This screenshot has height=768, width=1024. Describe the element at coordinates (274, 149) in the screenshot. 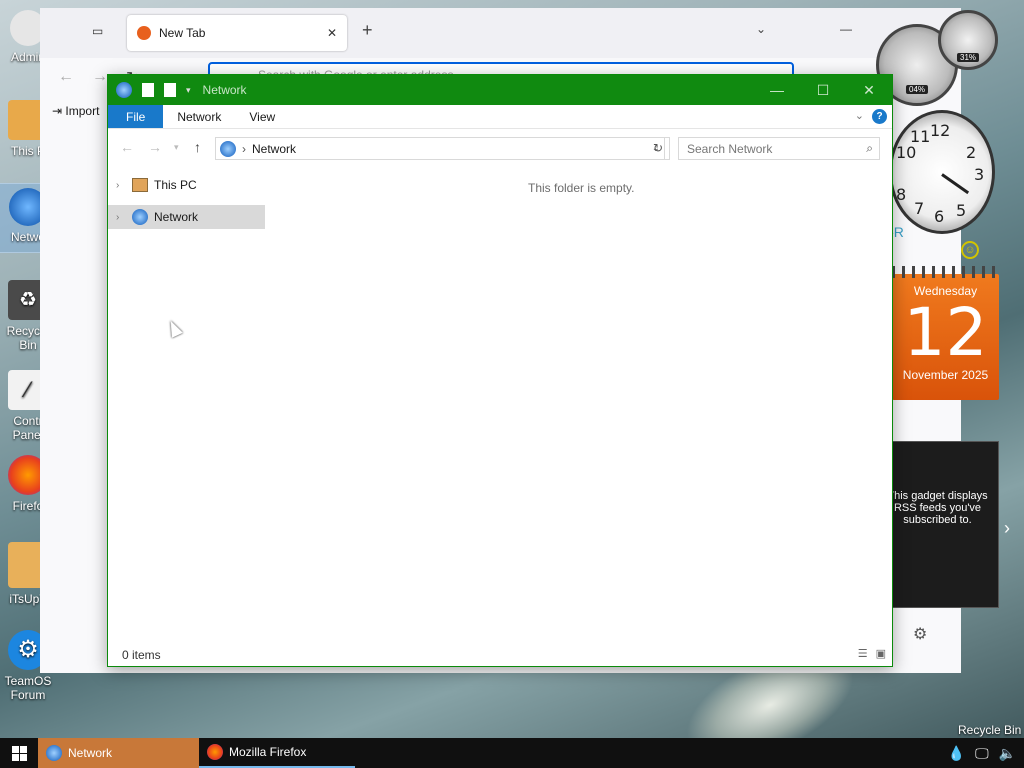

I see `breadcrumb-network: Network` at that location.